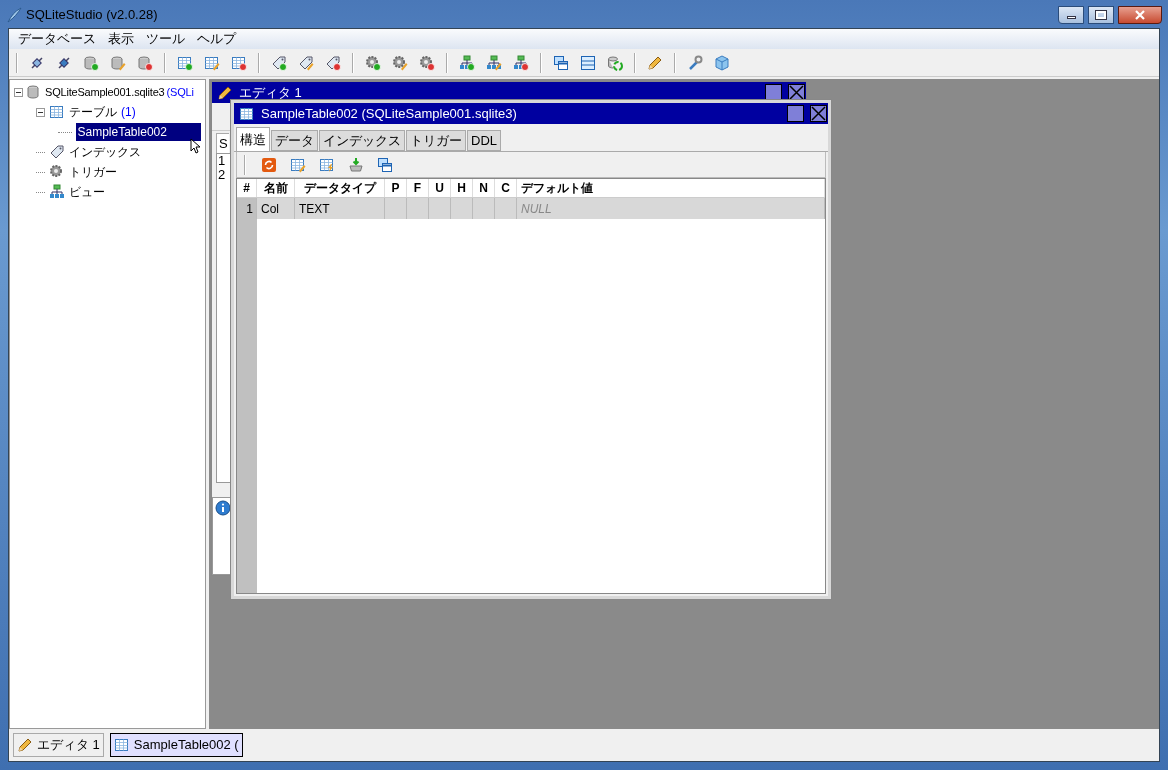 The height and width of the screenshot is (770, 1168). I want to click on tab: 構造, so click(253, 139).